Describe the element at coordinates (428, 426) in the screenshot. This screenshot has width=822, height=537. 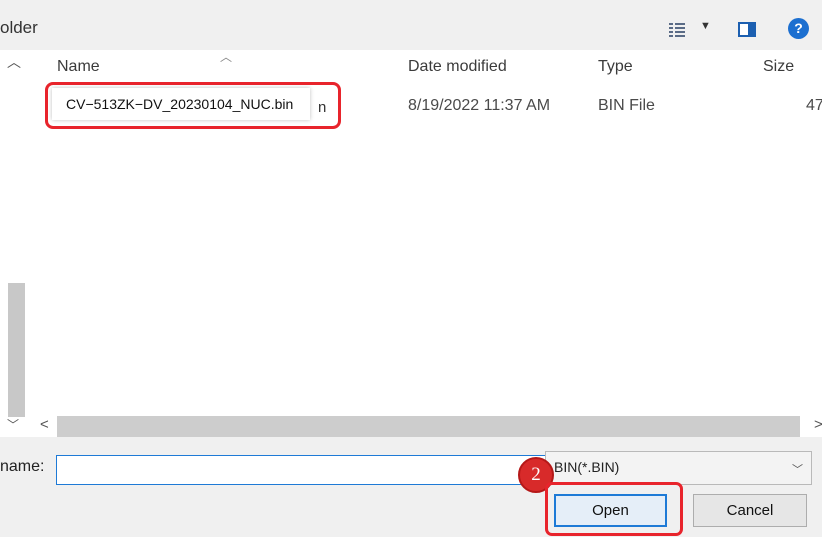
I see `horizontal-scroll-thumb` at that location.